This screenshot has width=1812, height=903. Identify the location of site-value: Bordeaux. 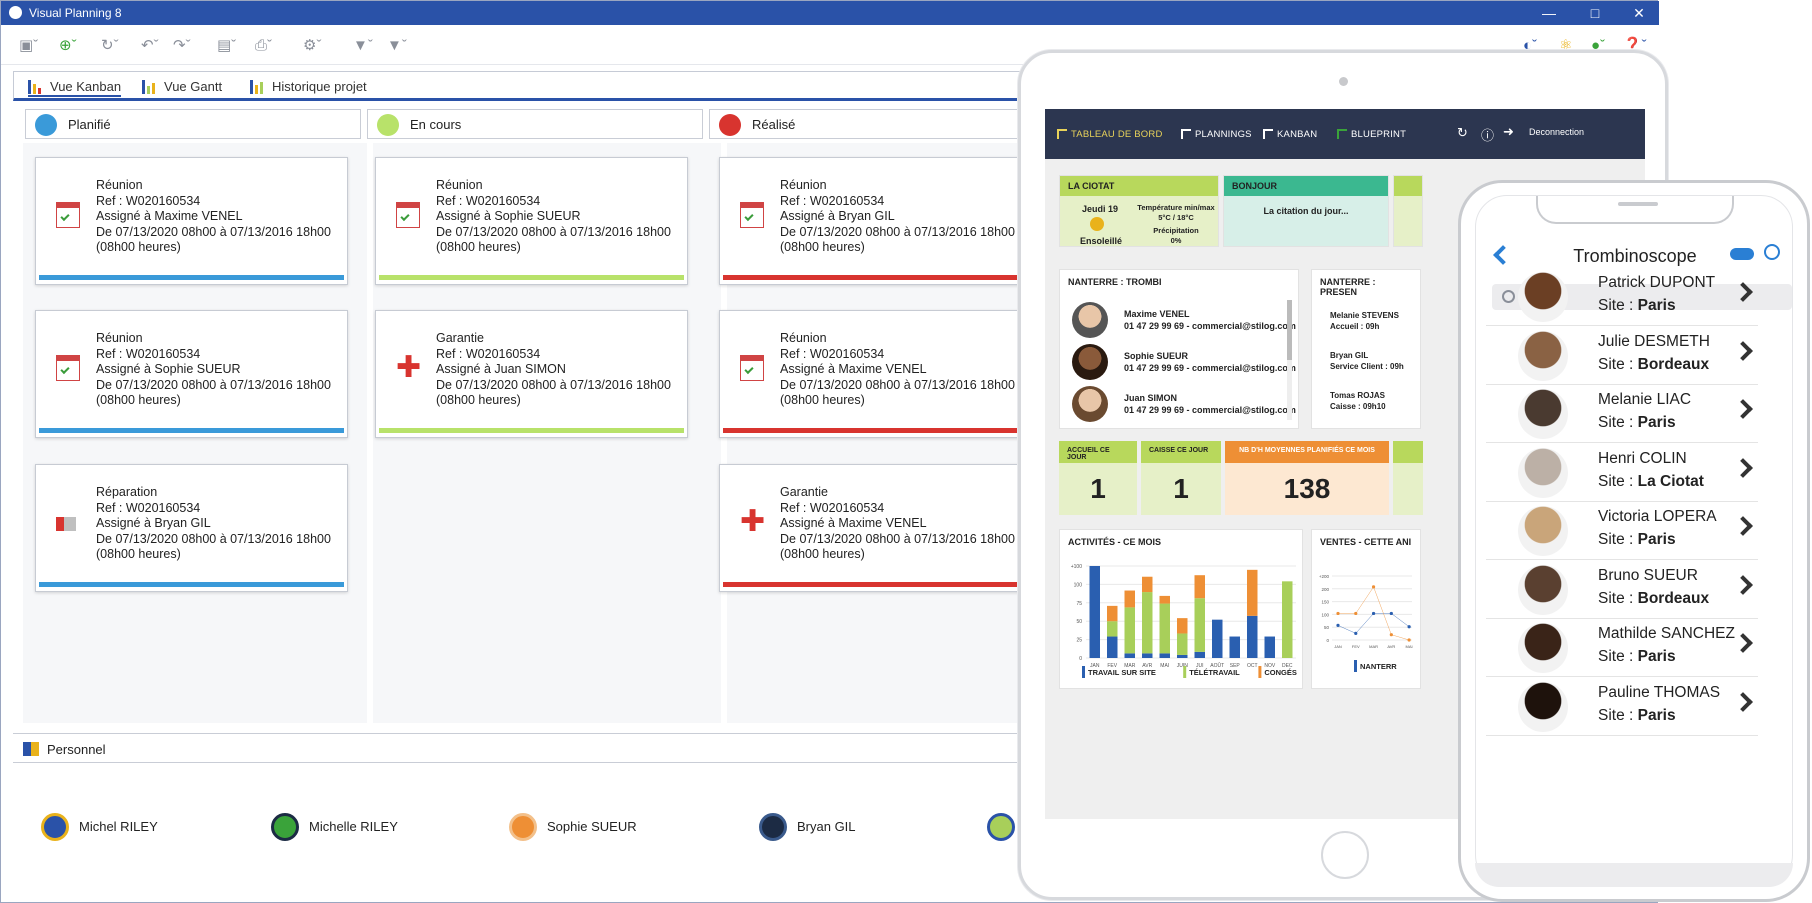
(1673, 364).